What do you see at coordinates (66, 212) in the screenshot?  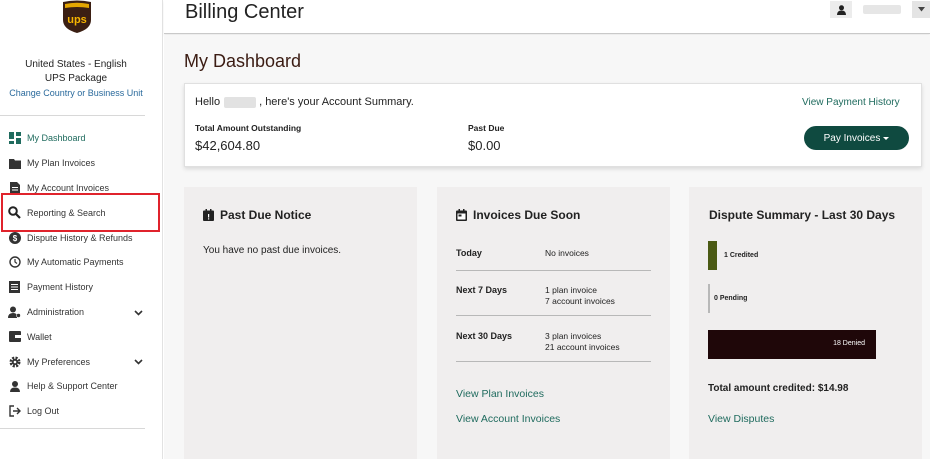 I see `sidebar-item-label: Reporting & Search` at bounding box center [66, 212].